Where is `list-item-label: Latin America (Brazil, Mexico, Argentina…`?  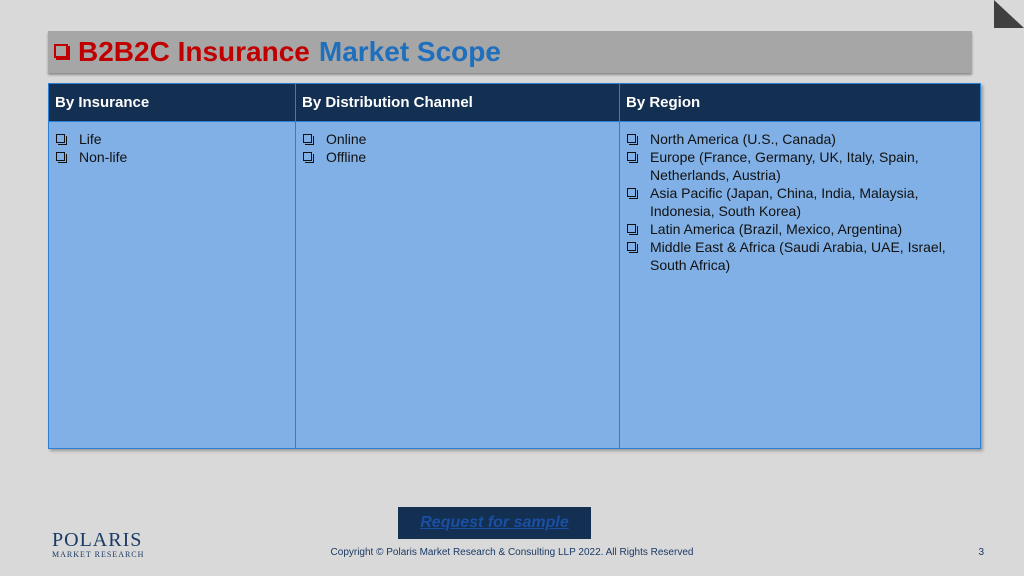
list-item-label: Latin America (Brazil, Mexico, Argentina… is located at coordinates (776, 229).